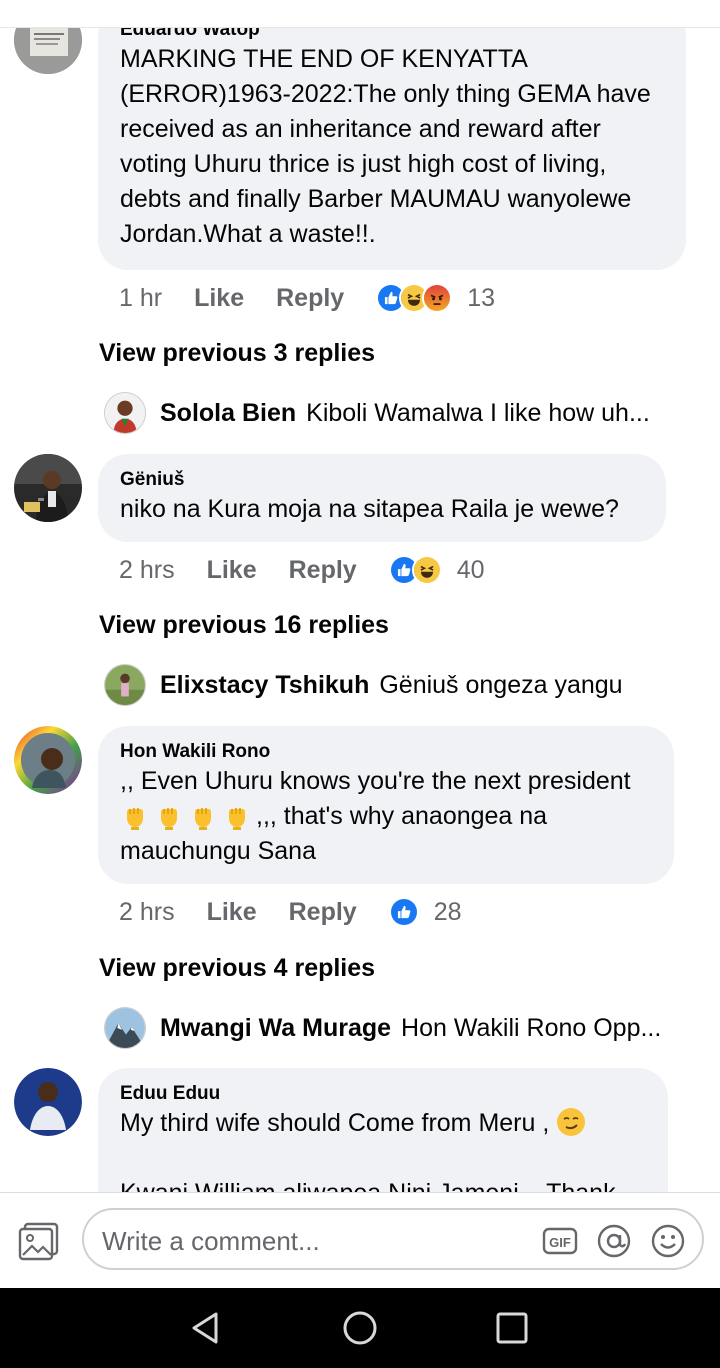  Describe the element at coordinates (237, 353) in the screenshot. I see `view-previous-replies: View previous 3 replies` at that location.